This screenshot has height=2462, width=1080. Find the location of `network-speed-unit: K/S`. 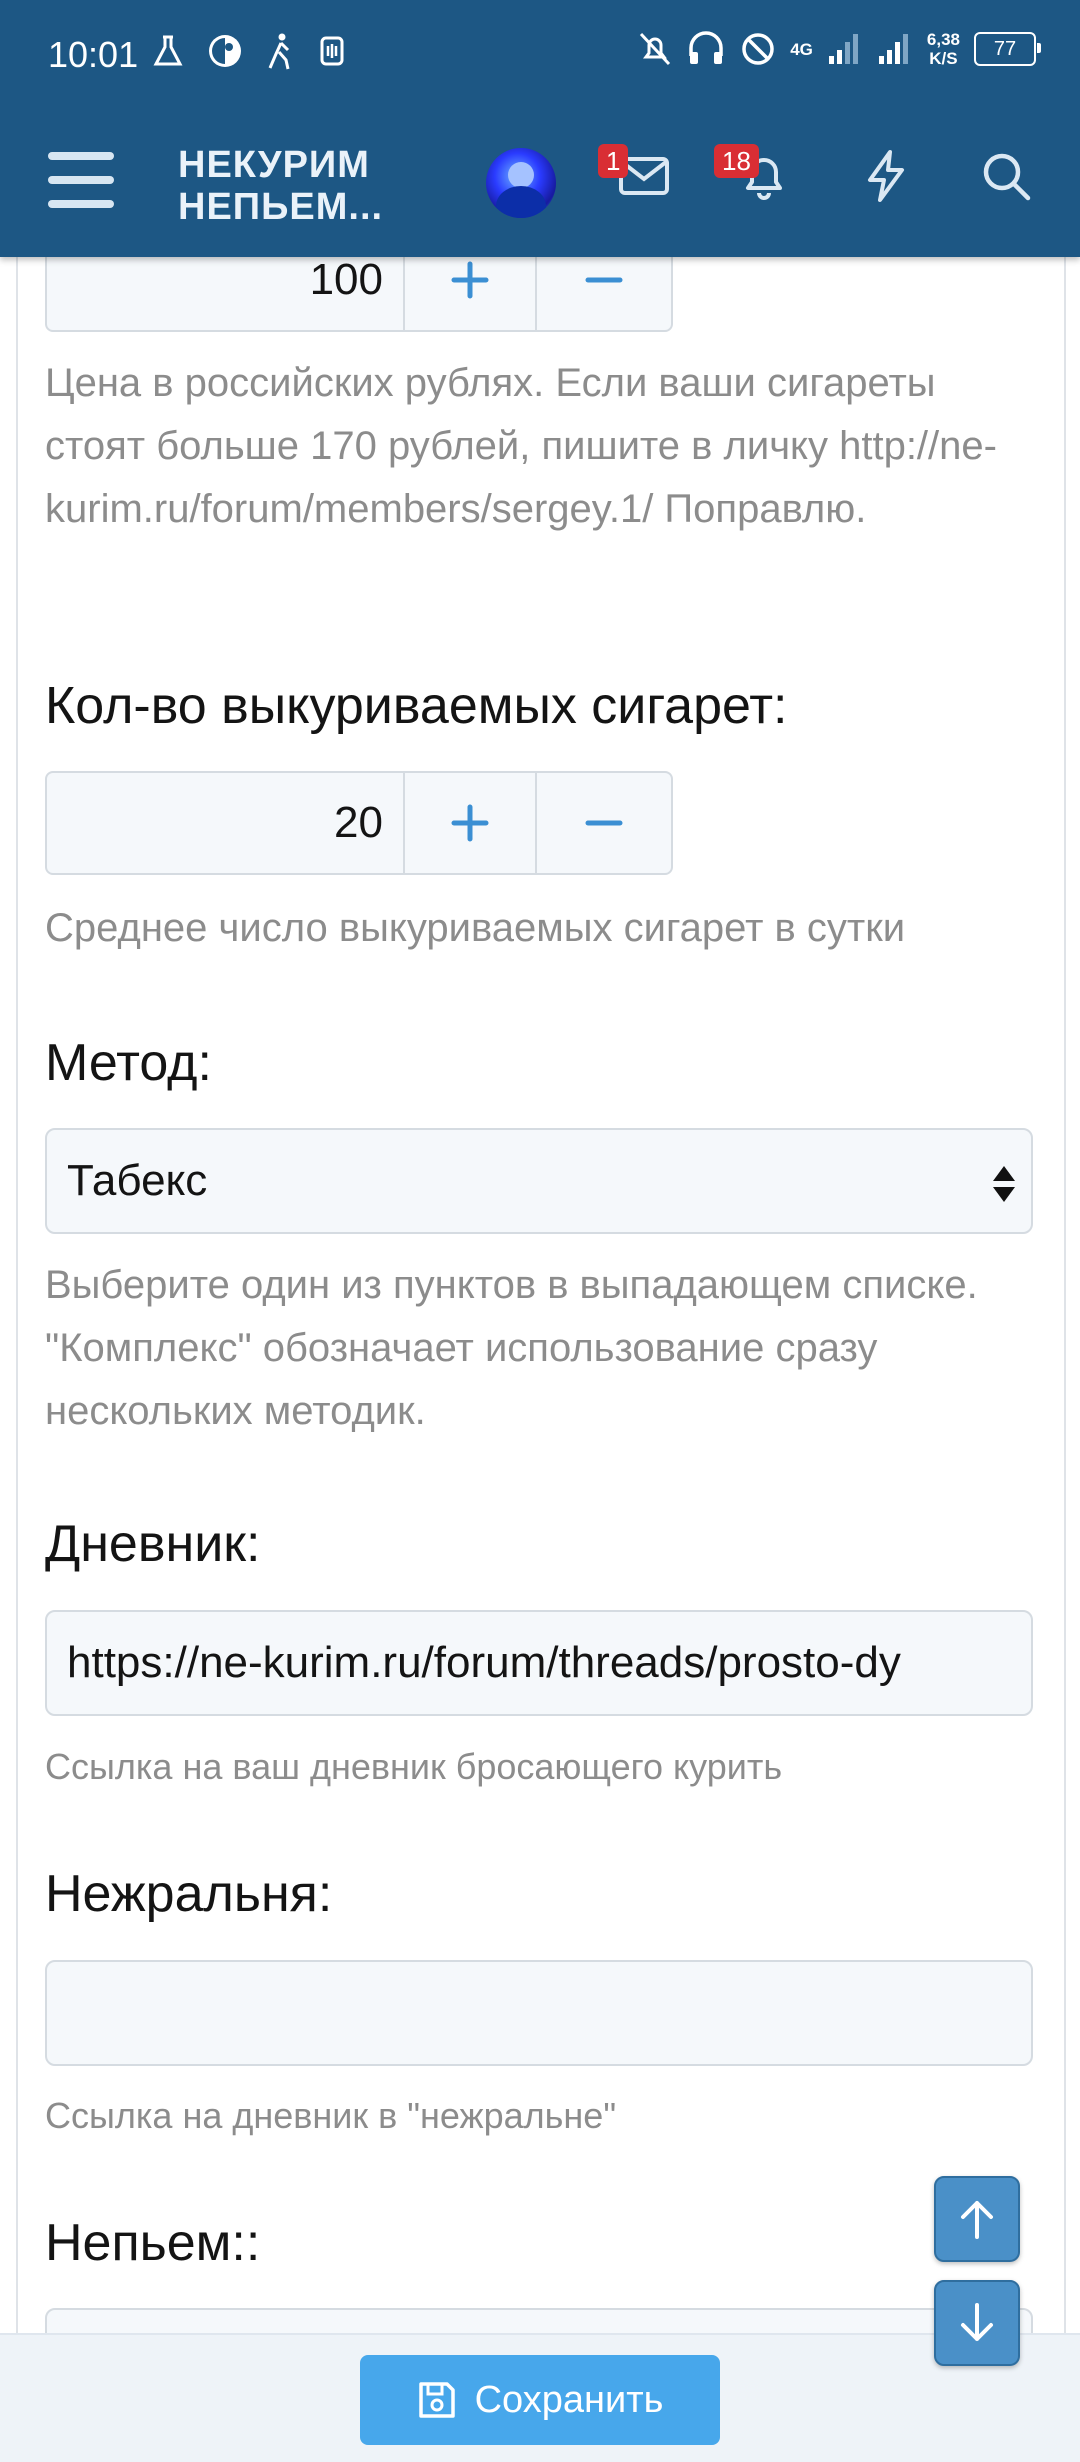

network-speed-unit: K/S is located at coordinates (943, 58).